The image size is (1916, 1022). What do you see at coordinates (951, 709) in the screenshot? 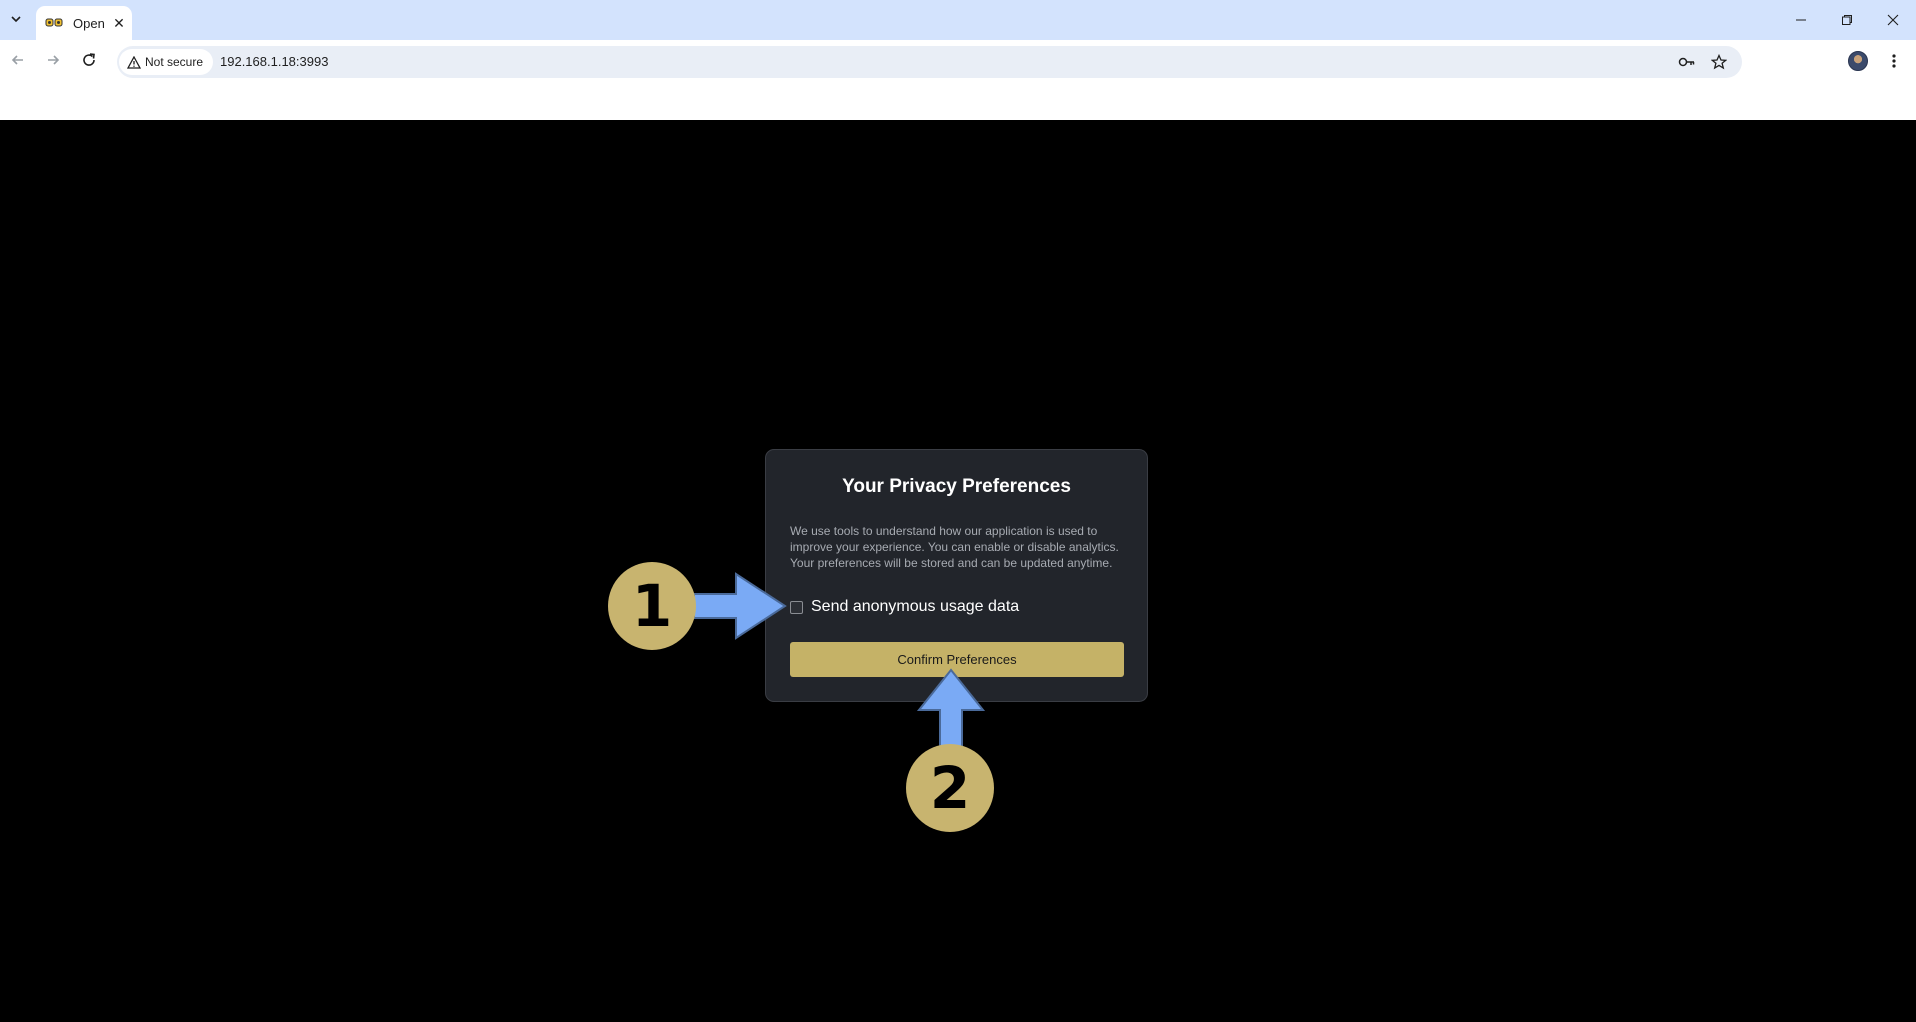
I see `annotation-arrow-up-icon` at bounding box center [951, 709].